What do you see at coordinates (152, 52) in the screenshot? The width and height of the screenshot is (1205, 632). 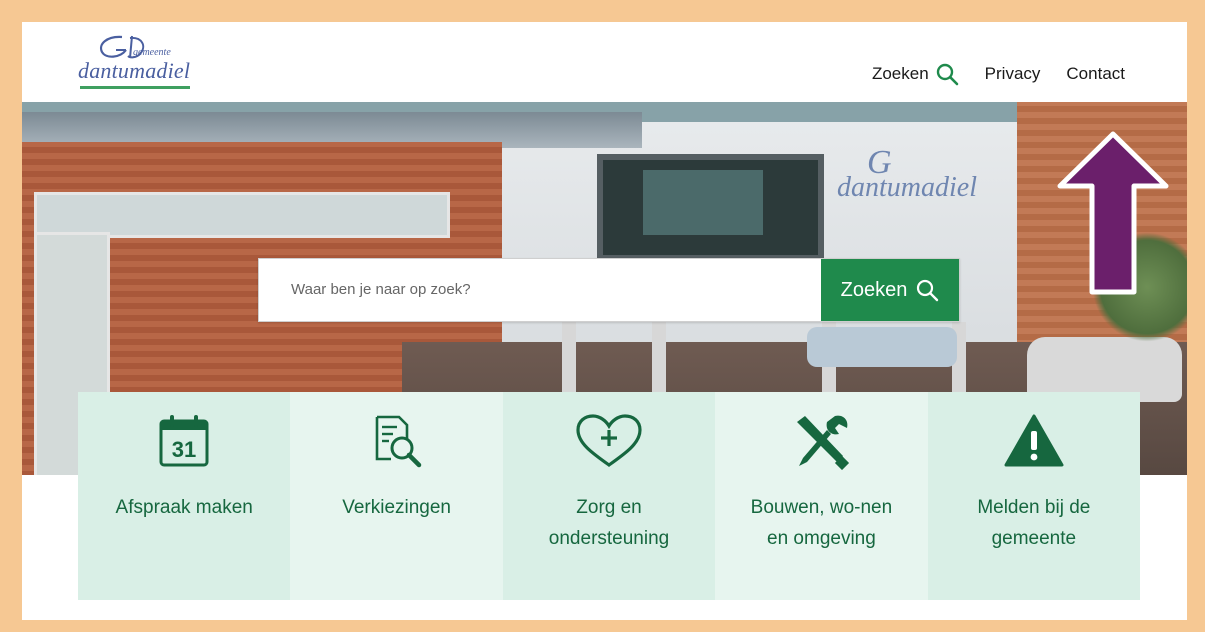 I see `logo-small-text: gemeente` at bounding box center [152, 52].